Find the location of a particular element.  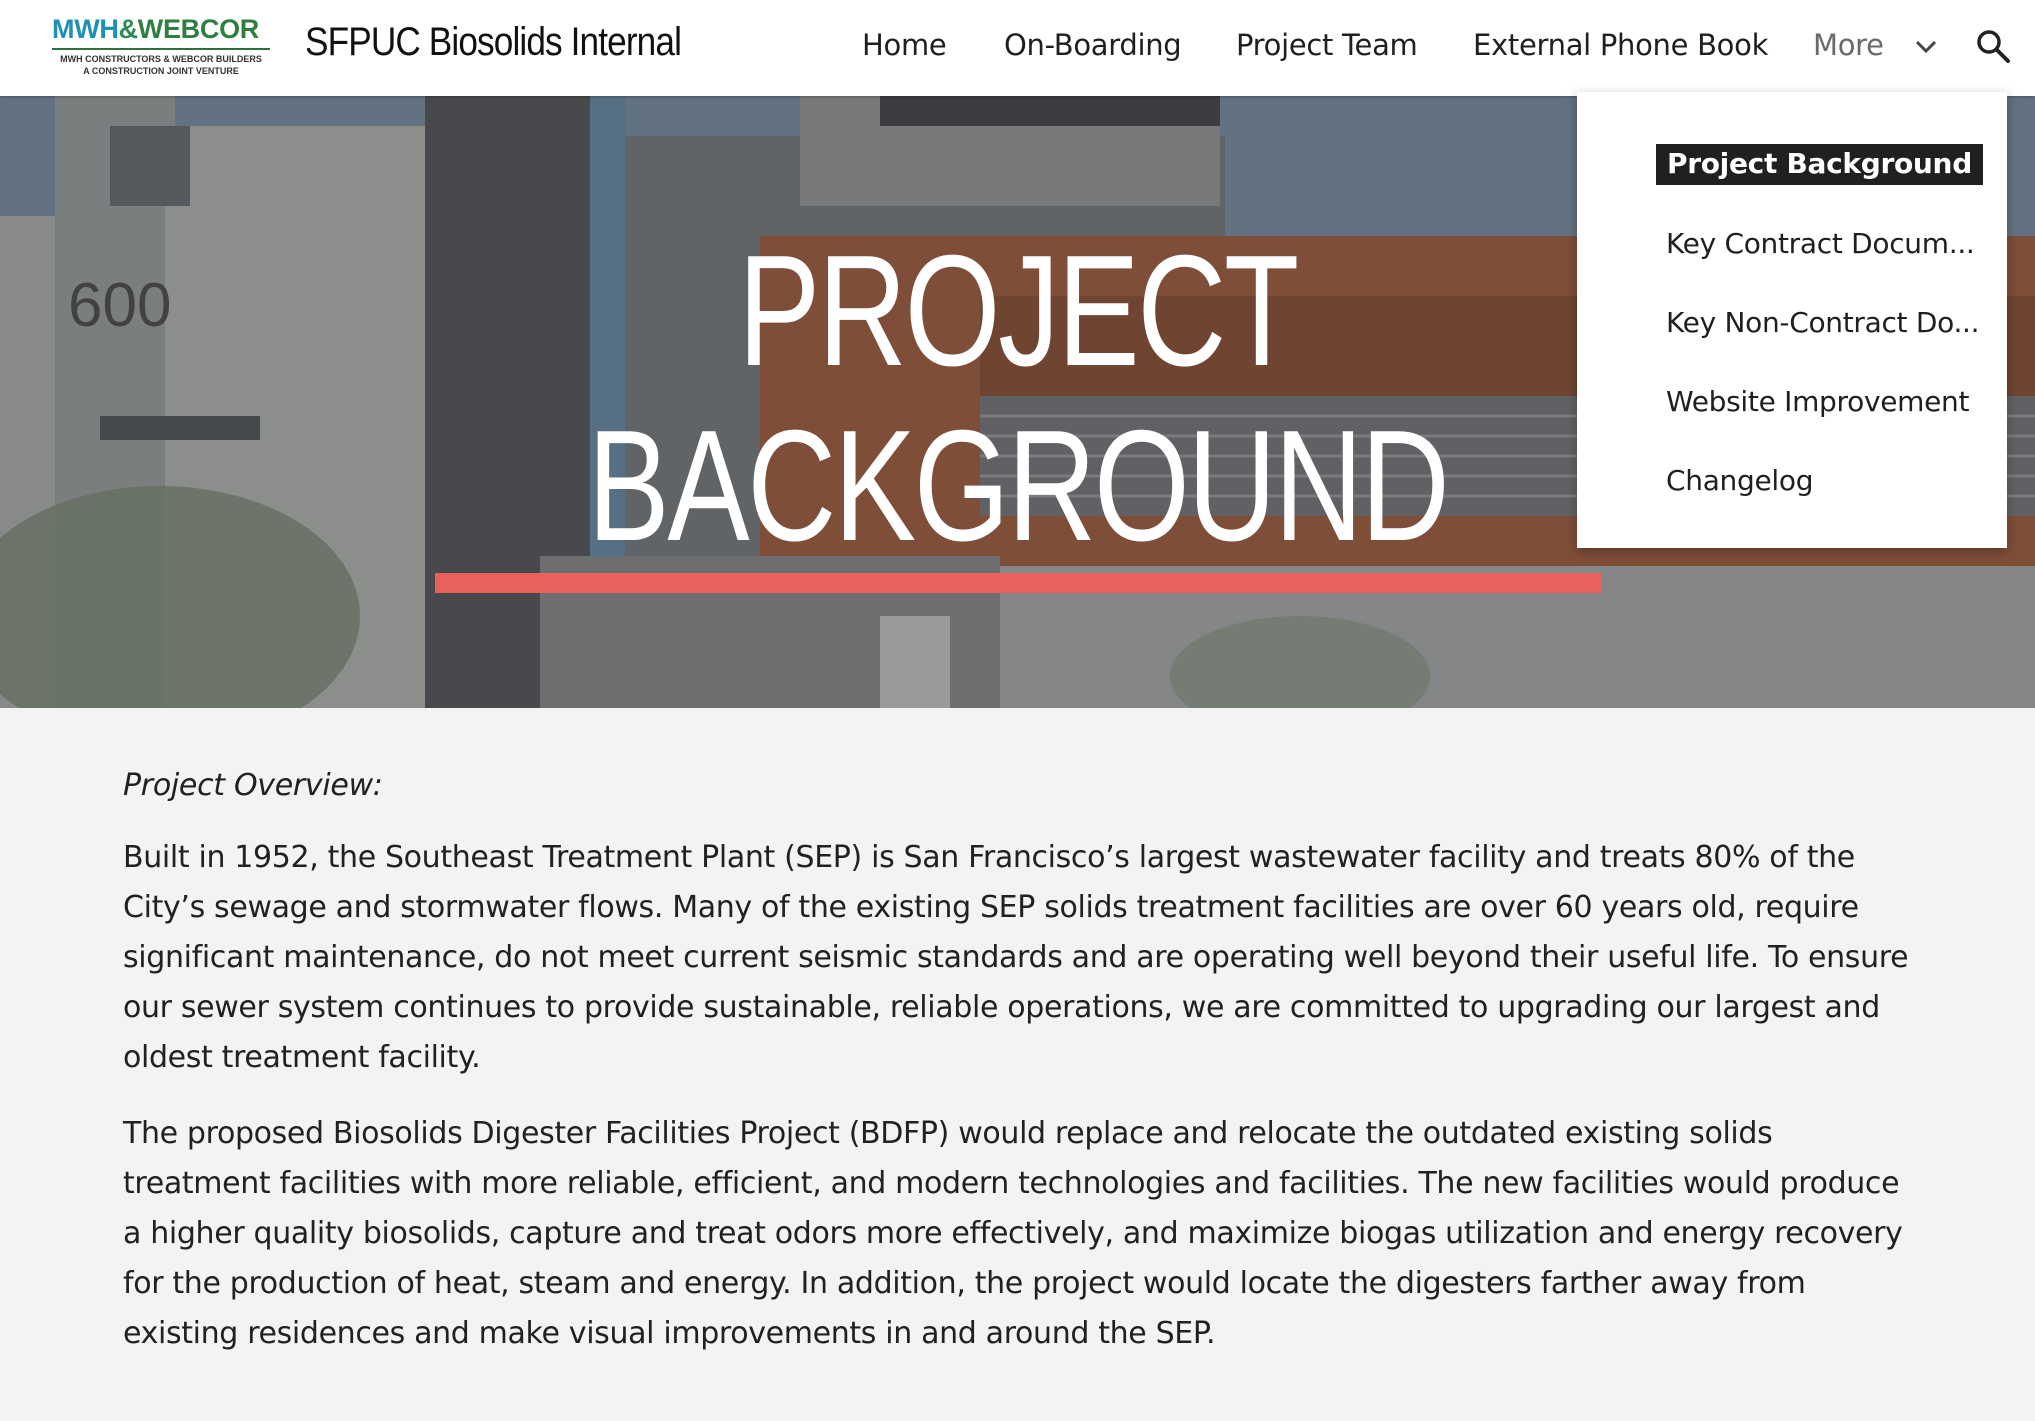

logo-webcor: WEBCOR is located at coordinates (198, 29).